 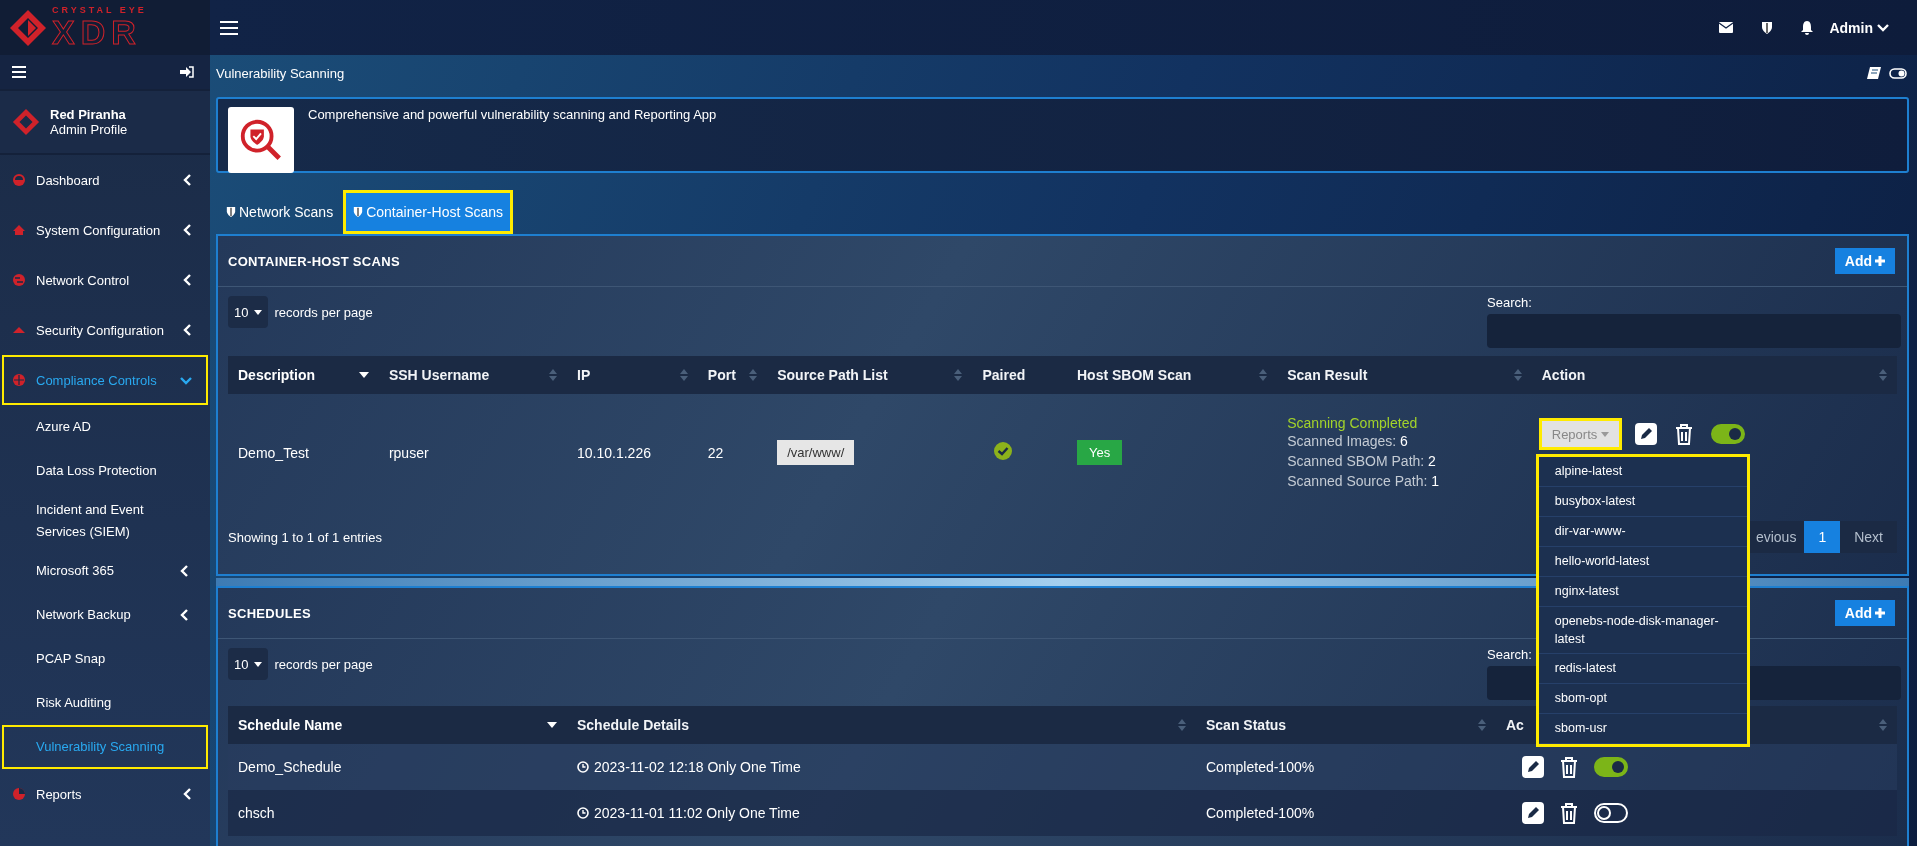 What do you see at coordinates (1348, 441) in the screenshot?
I see `scan-detail: Scanned Images: 6` at bounding box center [1348, 441].